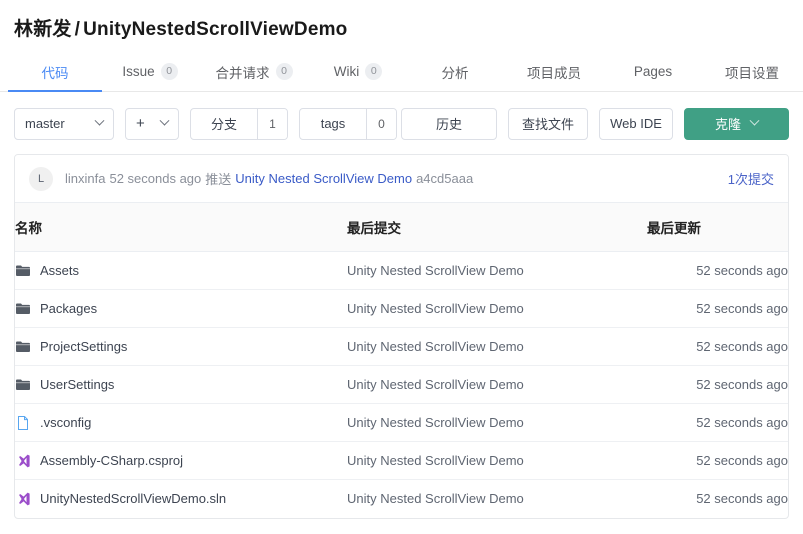 This screenshot has height=534, width=803. I want to click on tab-analytics: 分析, so click(455, 71).